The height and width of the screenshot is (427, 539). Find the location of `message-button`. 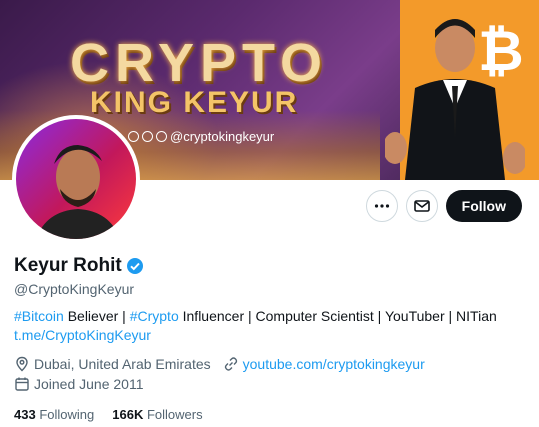

message-button is located at coordinates (421, 206).